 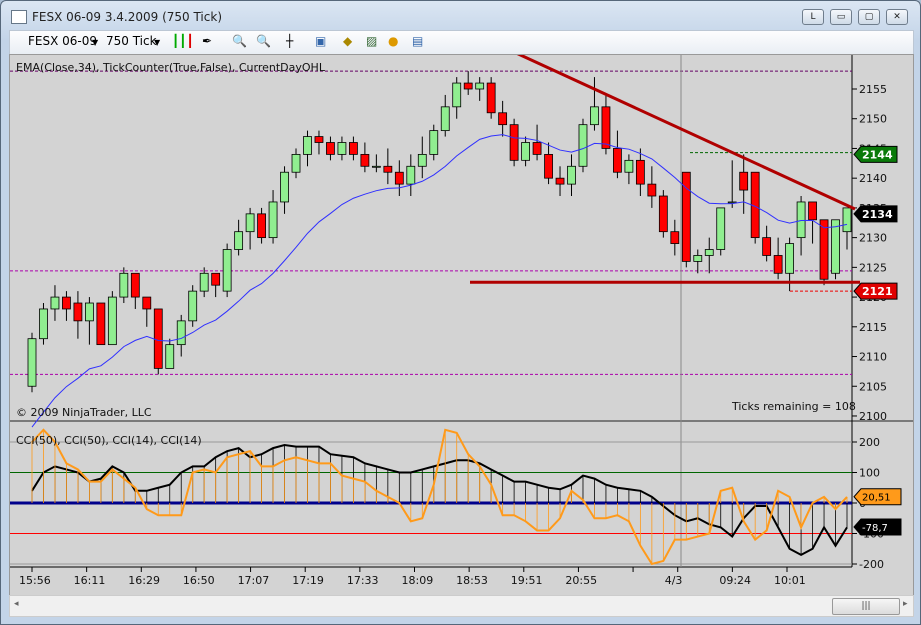 What do you see at coordinates (672, 125) in the screenshot?
I see `resistance-trendline` at bounding box center [672, 125].